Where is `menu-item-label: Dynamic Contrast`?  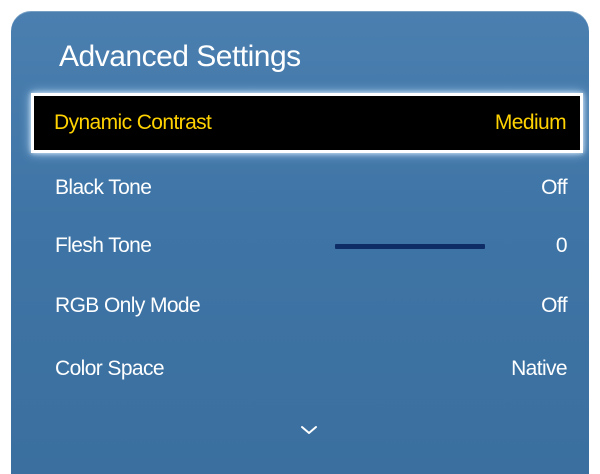 menu-item-label: Dynamic Contrast is located at coordinates (133, 122).